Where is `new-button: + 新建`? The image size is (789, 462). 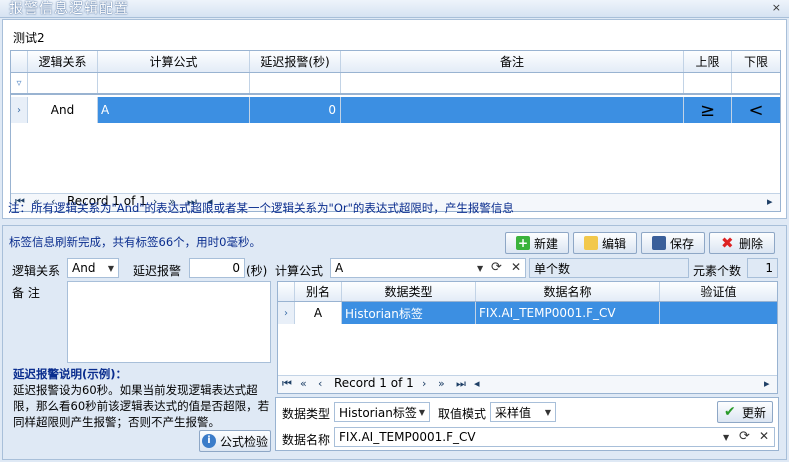
new-button: + 新建 is located at coordinates (537, 243).